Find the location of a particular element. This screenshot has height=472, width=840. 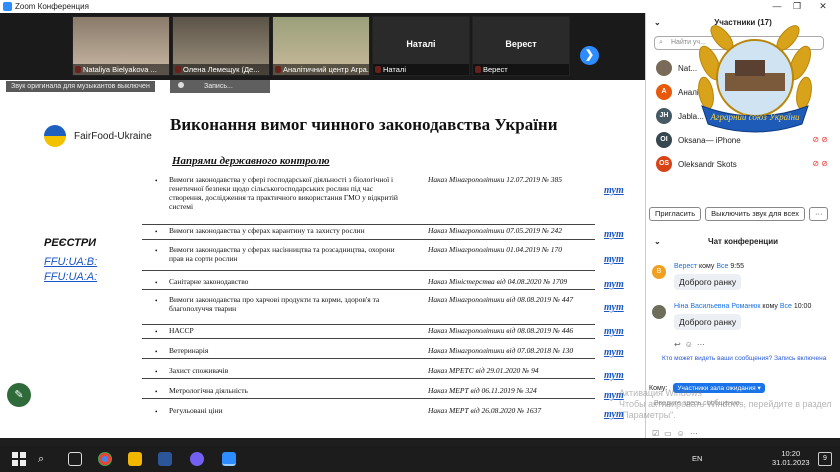

file-explorer-icon is located at coordinates (135, 459).